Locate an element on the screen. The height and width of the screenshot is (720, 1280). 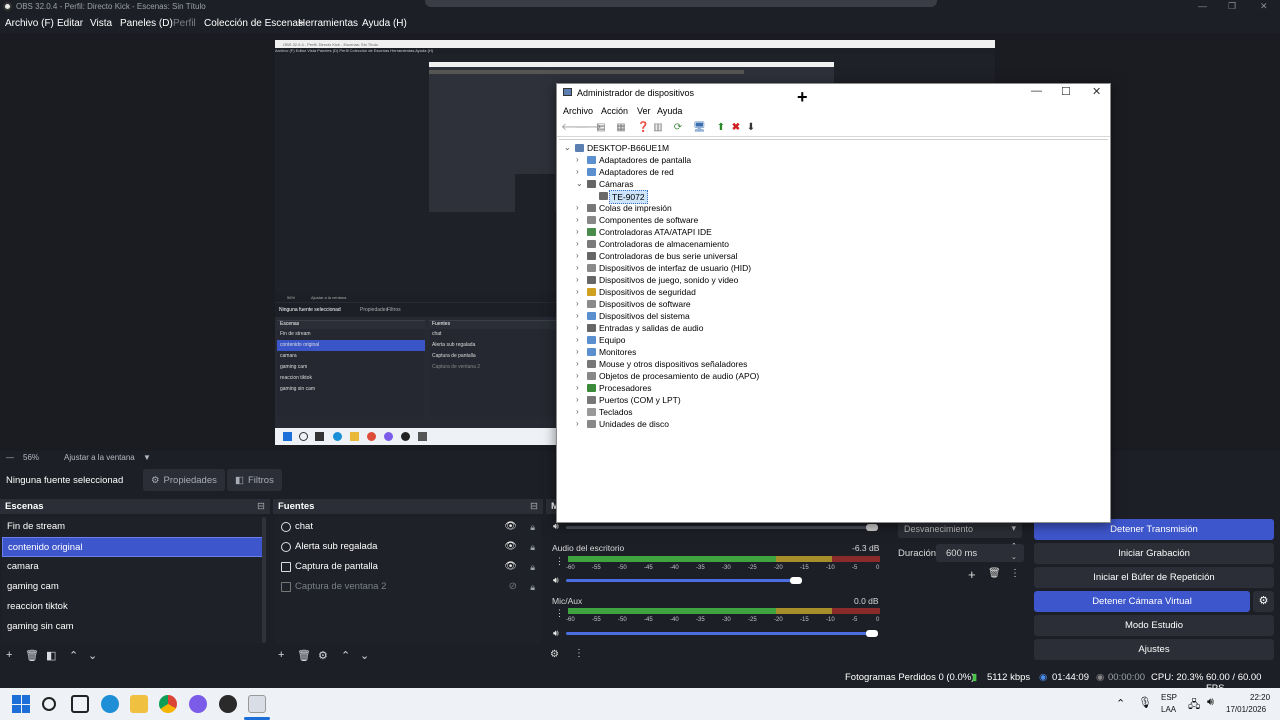
forward-icon: 🡒 is located at coordinates (588, 128).